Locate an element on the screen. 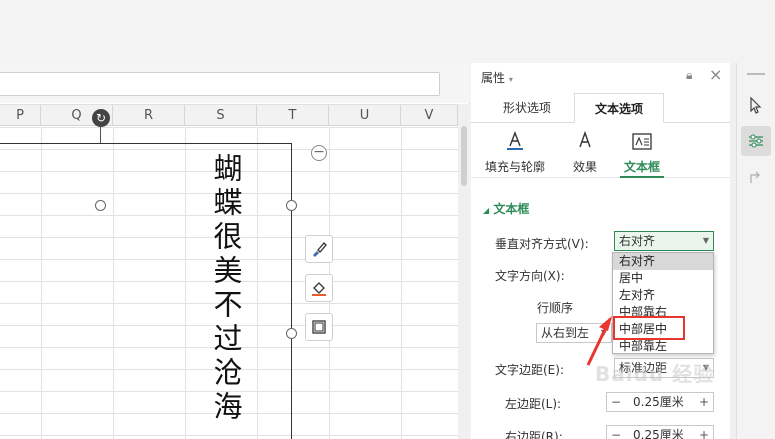 The image size is (775, 439). dropdown-option-right: 右对齐 is located at coordinates (663, 261).